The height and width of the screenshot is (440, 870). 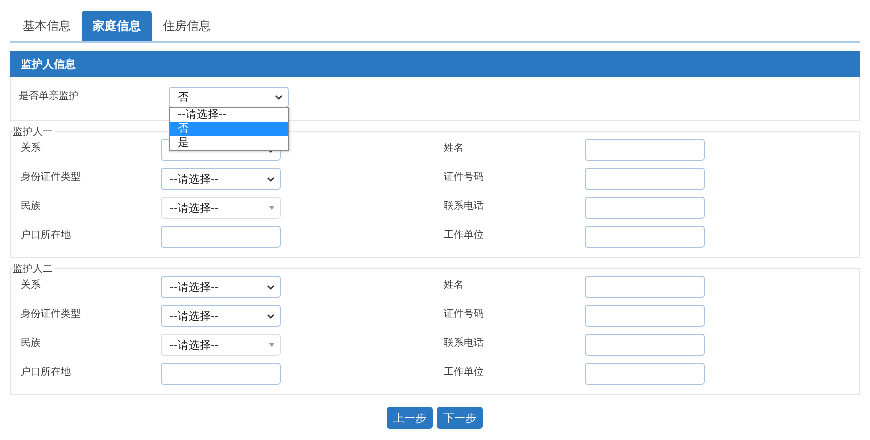 I want to click on field-label: 是否单亲监护, so click(x=49, y=97).